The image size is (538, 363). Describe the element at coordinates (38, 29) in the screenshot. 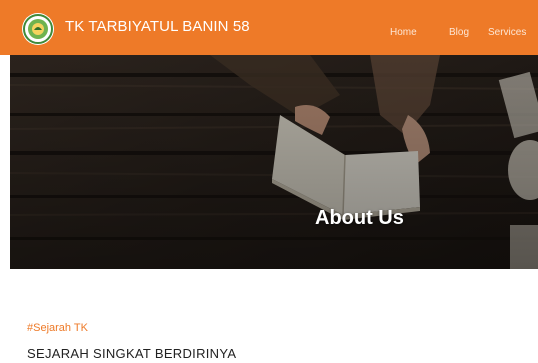

I see `school-logo-icon` at that location.